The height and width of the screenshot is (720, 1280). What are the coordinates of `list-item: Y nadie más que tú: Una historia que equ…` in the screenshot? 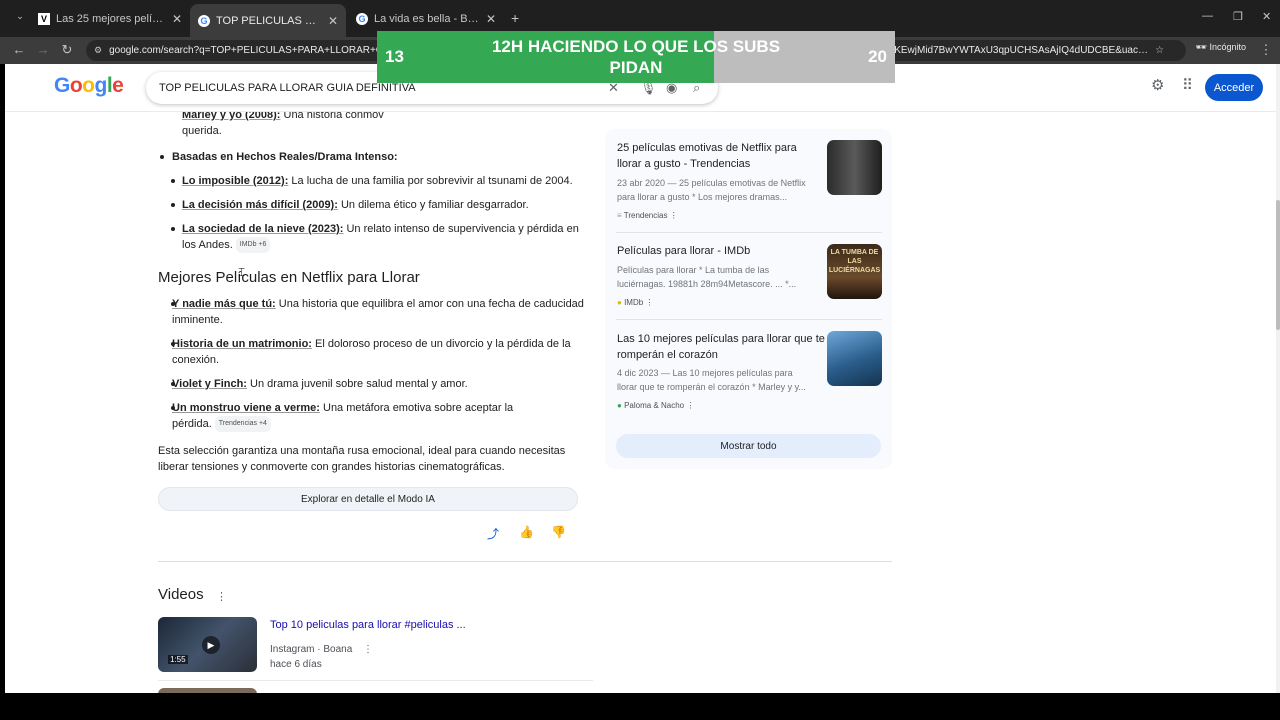 It's located at (378, 304).